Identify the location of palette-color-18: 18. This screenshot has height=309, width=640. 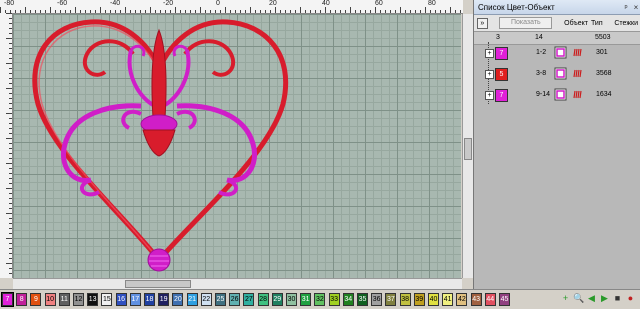
(149, 299).